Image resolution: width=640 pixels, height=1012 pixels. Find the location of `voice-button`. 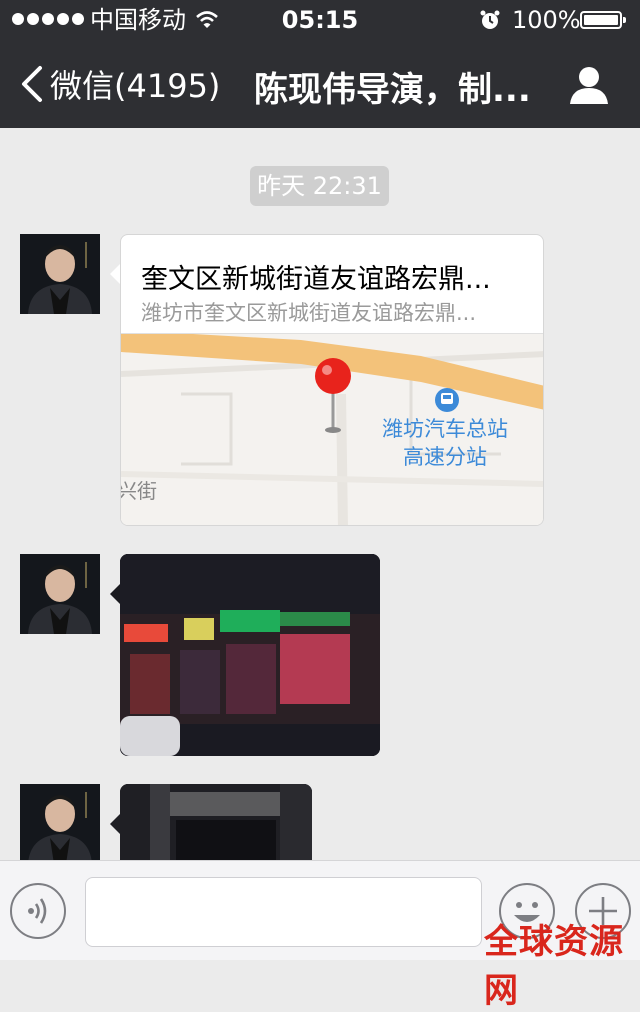

voice-button is located at coordinates (38, 911).